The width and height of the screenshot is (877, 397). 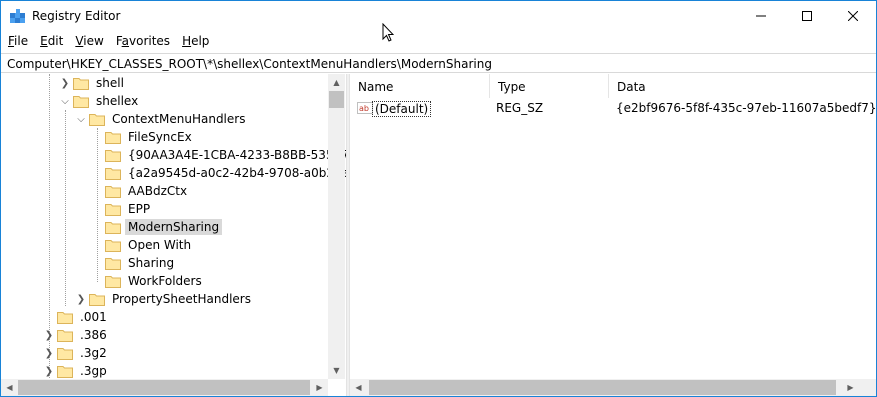 What do you see at coordinates (336, 82) in the screenshot?
I see `scroll-up-icon: ▲` at bounding box center [336, 82].